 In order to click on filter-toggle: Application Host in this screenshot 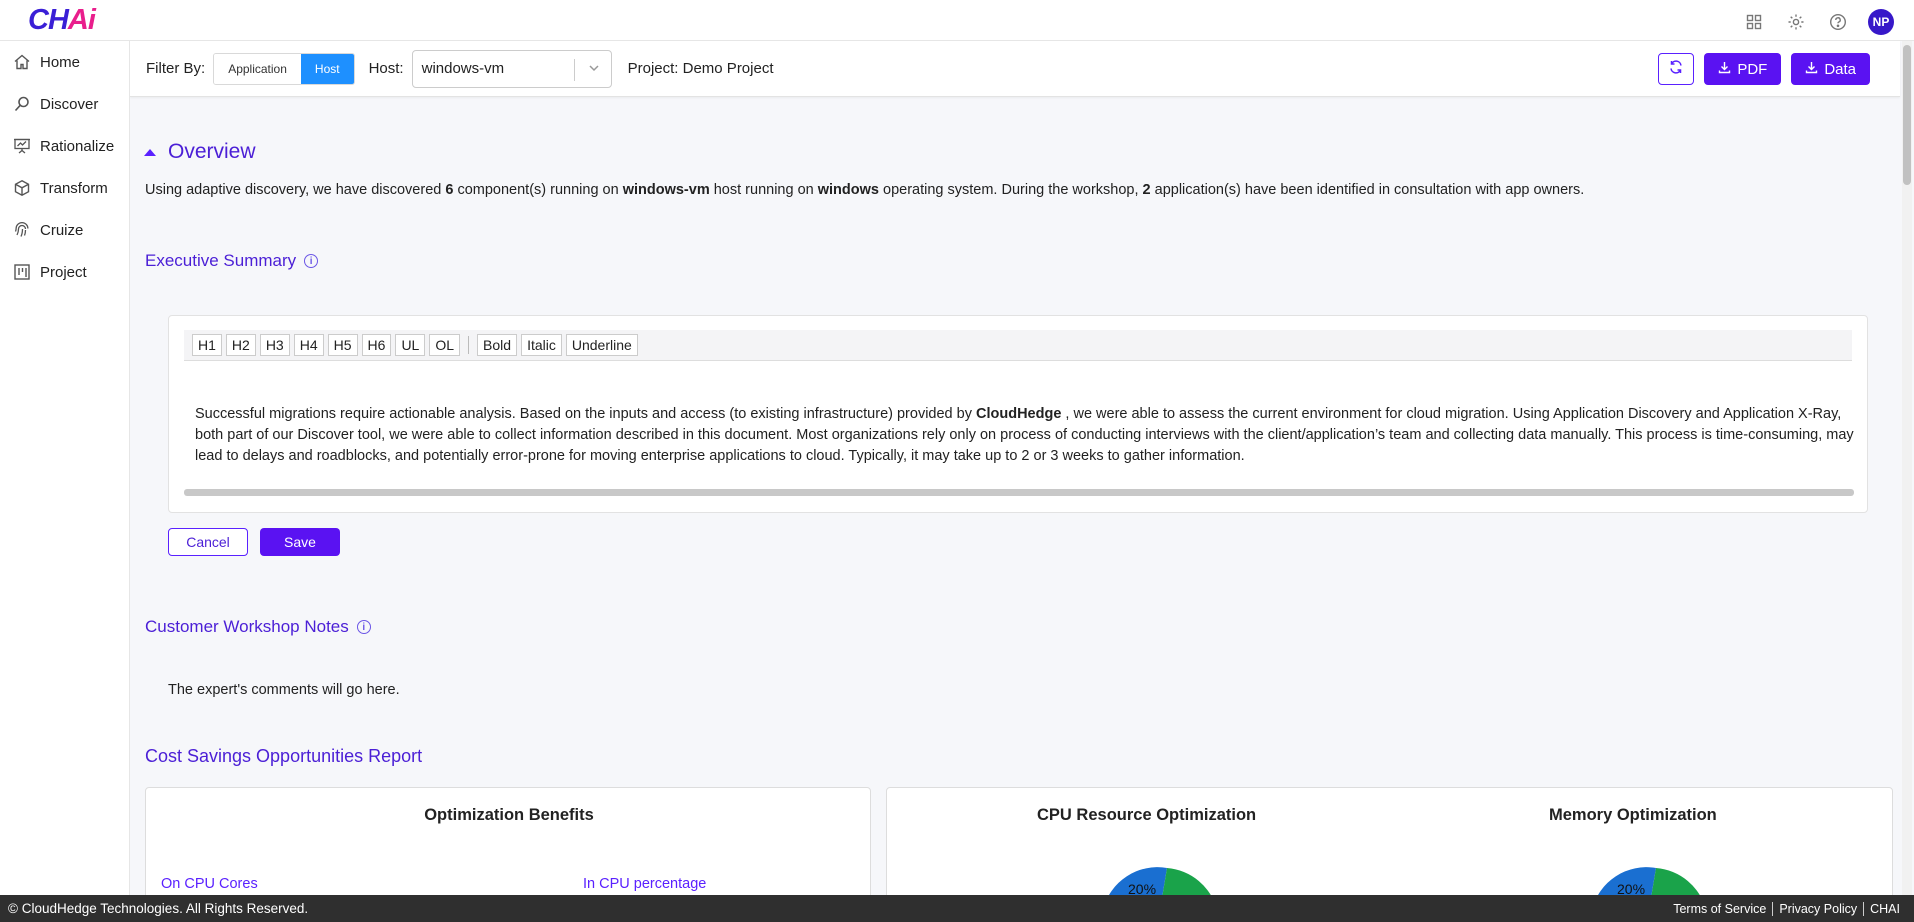, I will do `click(284, 68)`.